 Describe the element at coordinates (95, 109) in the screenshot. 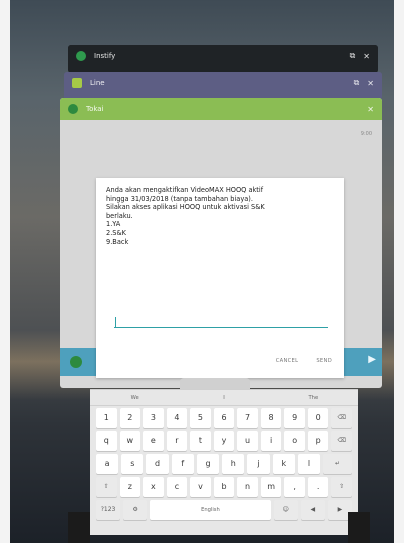

I see `recent-app-title-3: Tokai` at that location.